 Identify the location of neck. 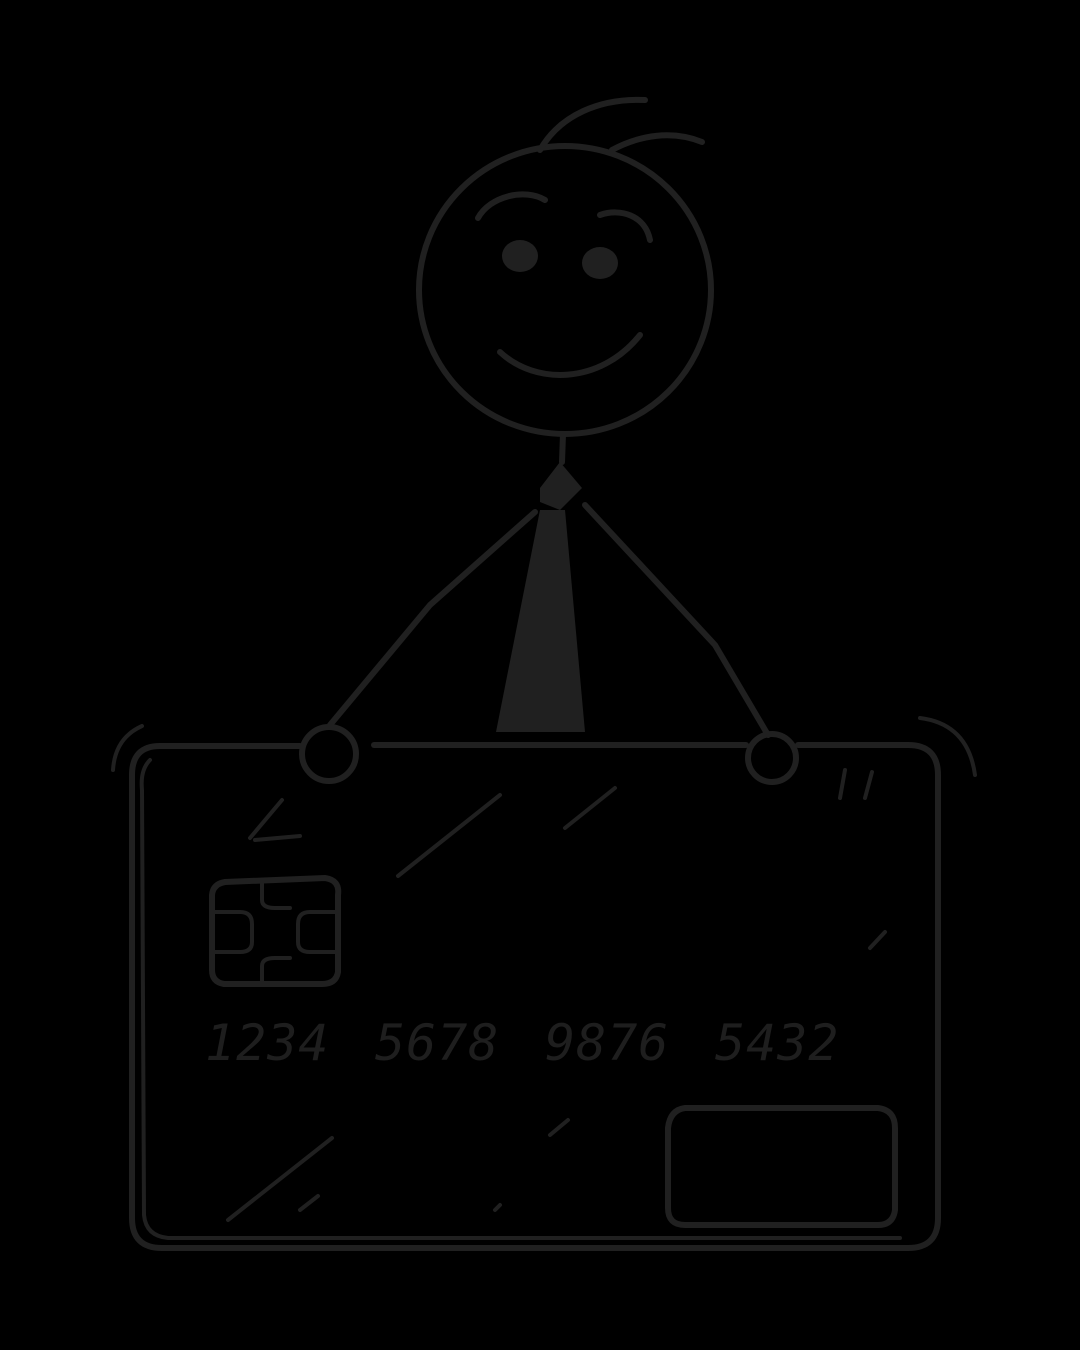
(562, 448).